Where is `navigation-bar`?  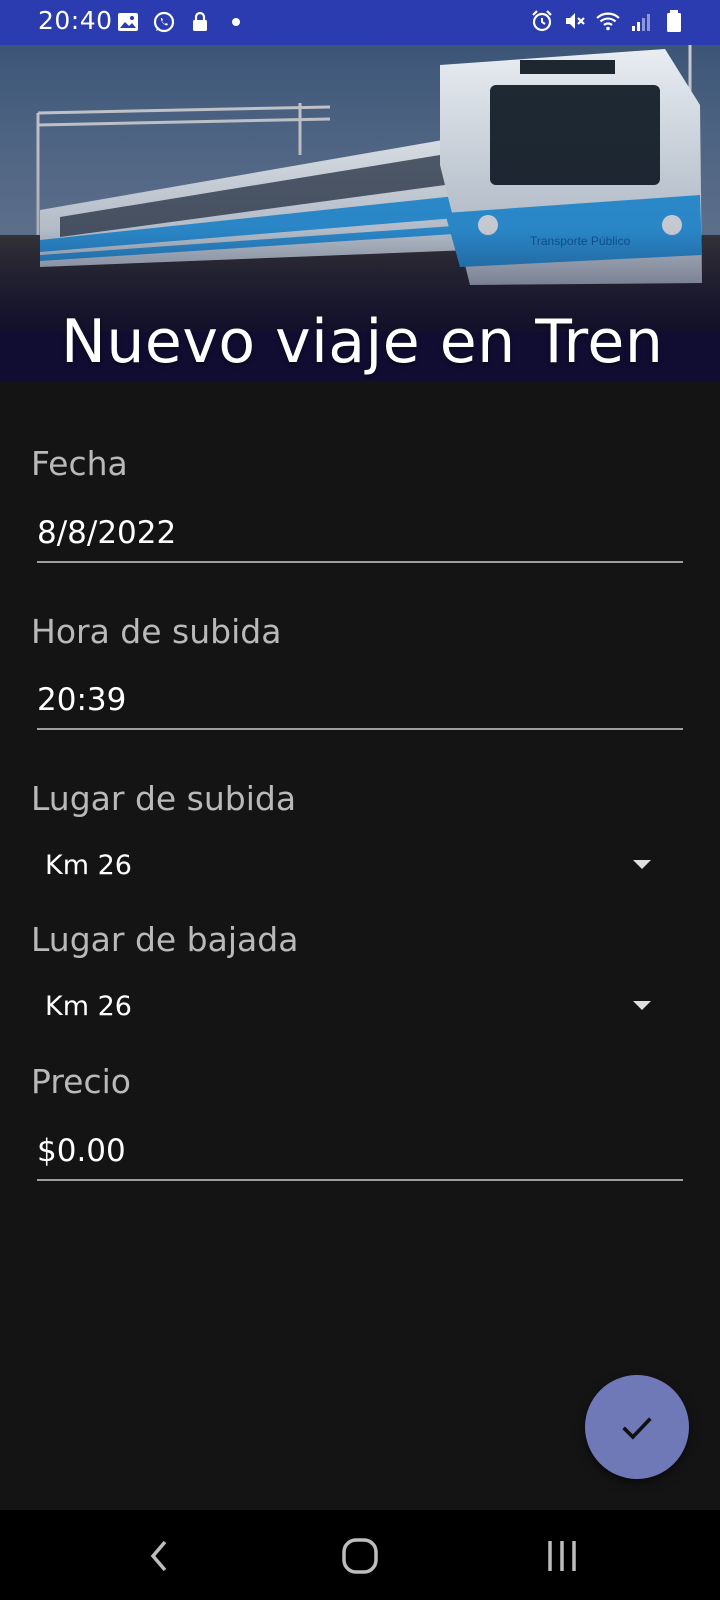 navigation-bar is located at coordinates (360, 1555).